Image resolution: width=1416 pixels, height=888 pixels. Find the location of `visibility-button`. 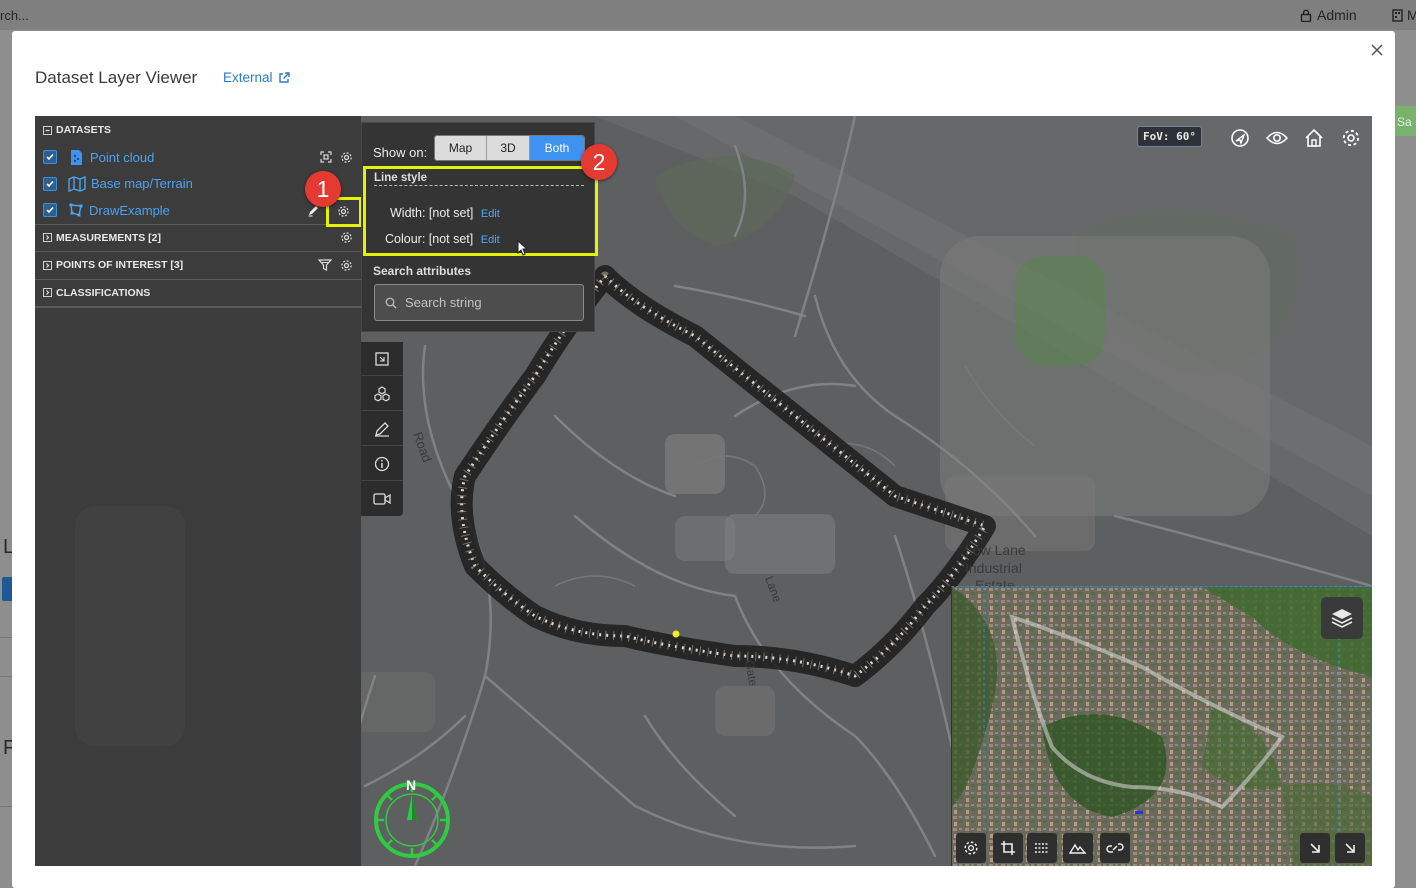

visibility-button is located at coordinates (1277, 138).